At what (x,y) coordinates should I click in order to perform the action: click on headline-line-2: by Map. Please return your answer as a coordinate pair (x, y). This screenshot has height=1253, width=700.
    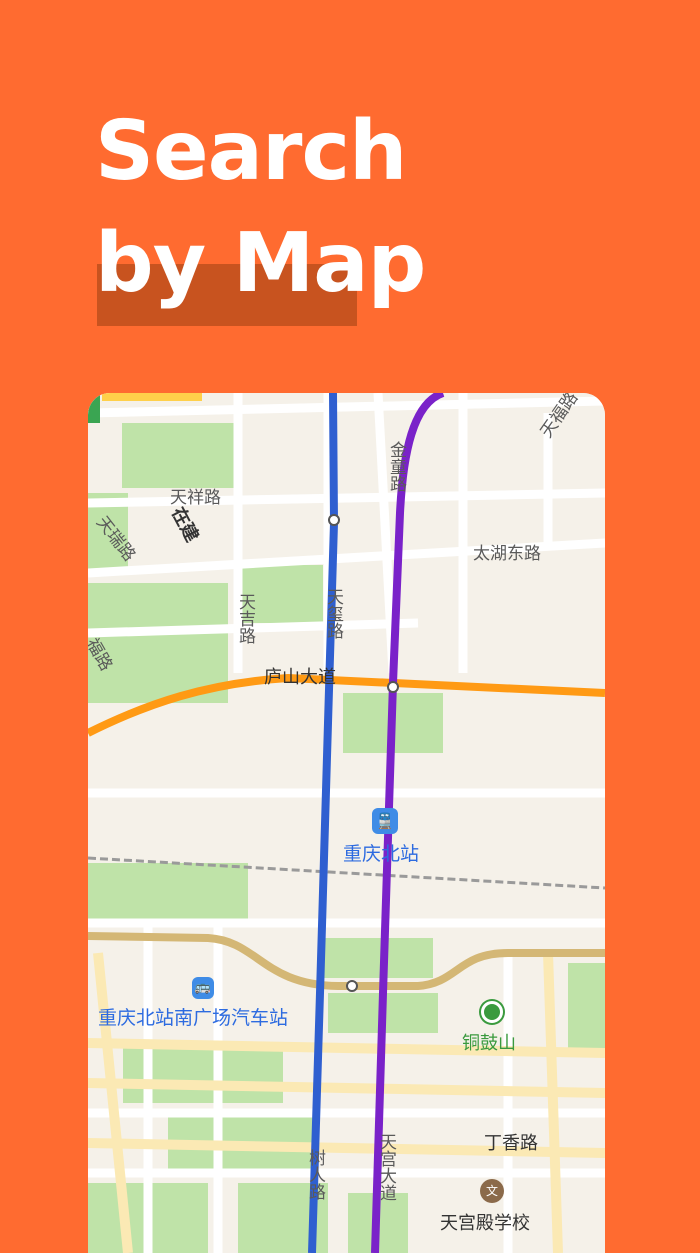
    Looking at the image, I should click on (260, 263).